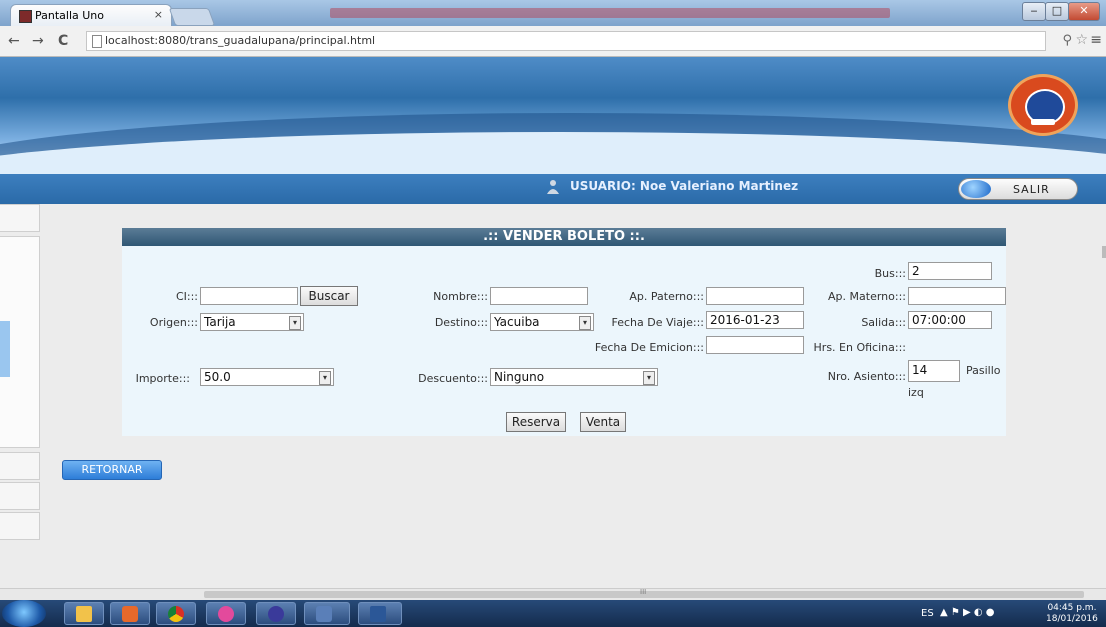  Describe the element at coordinates (252, 322) in the screenshot. I see `origen-select: Tarija ▾` at that location.